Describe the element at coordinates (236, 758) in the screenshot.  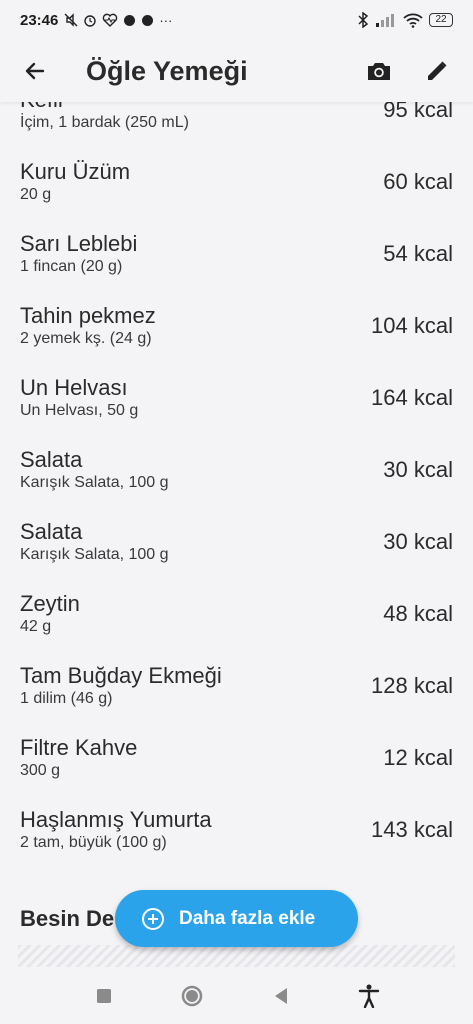
I see `food-item: Filtre Kahve 300 g 12 kcal` at that location.